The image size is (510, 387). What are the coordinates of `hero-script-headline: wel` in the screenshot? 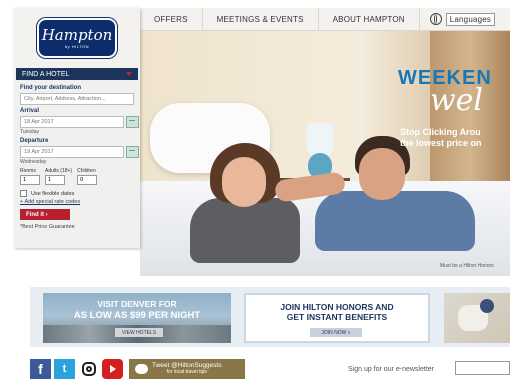 It's located at (457, 100).